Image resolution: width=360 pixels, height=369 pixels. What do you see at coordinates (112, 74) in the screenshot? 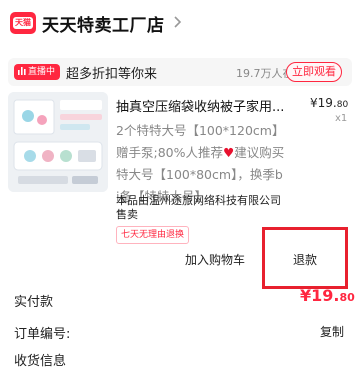
I see `live-promo-text: 超多折扣等你来` at bounding box center [112, 74].